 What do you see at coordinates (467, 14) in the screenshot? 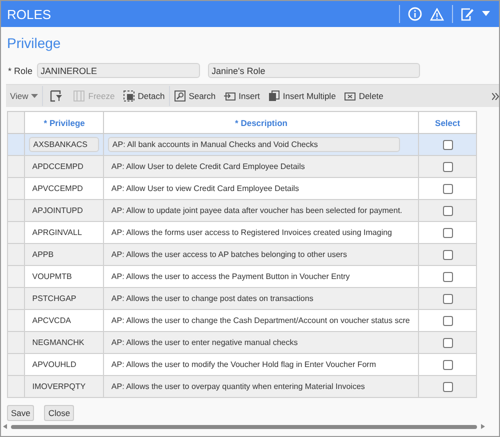
I see `edit-icon` at bounding box center [467, 14].